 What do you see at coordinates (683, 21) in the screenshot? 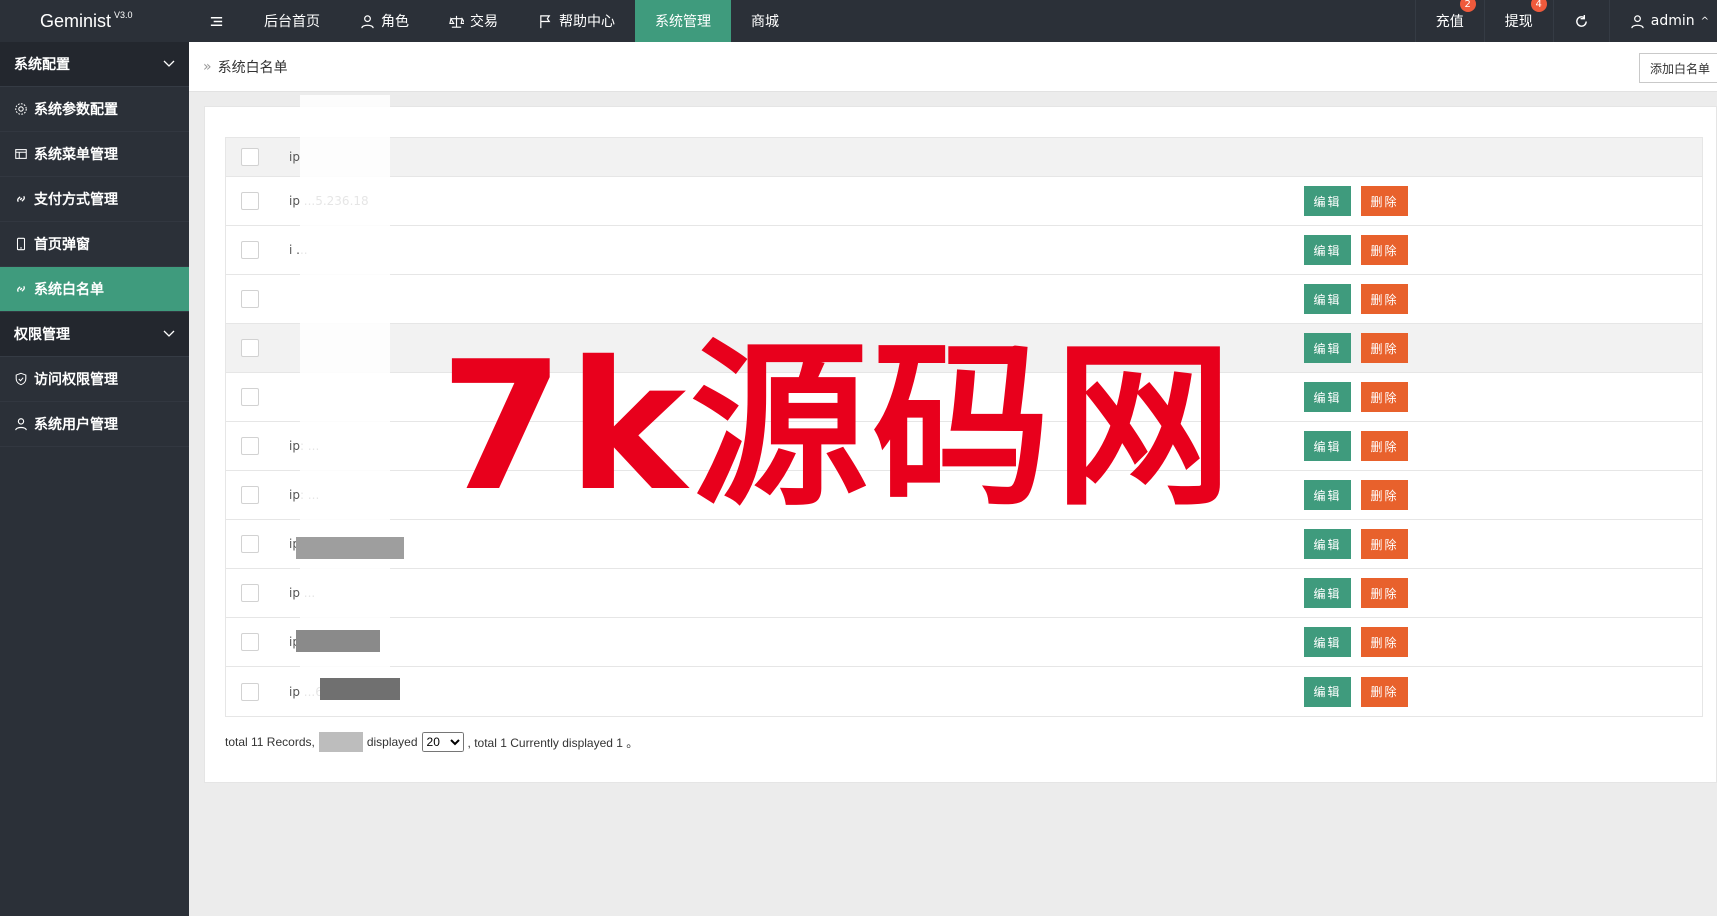
I see `nav-system: 系统管理` at bounding box center [683, 21].